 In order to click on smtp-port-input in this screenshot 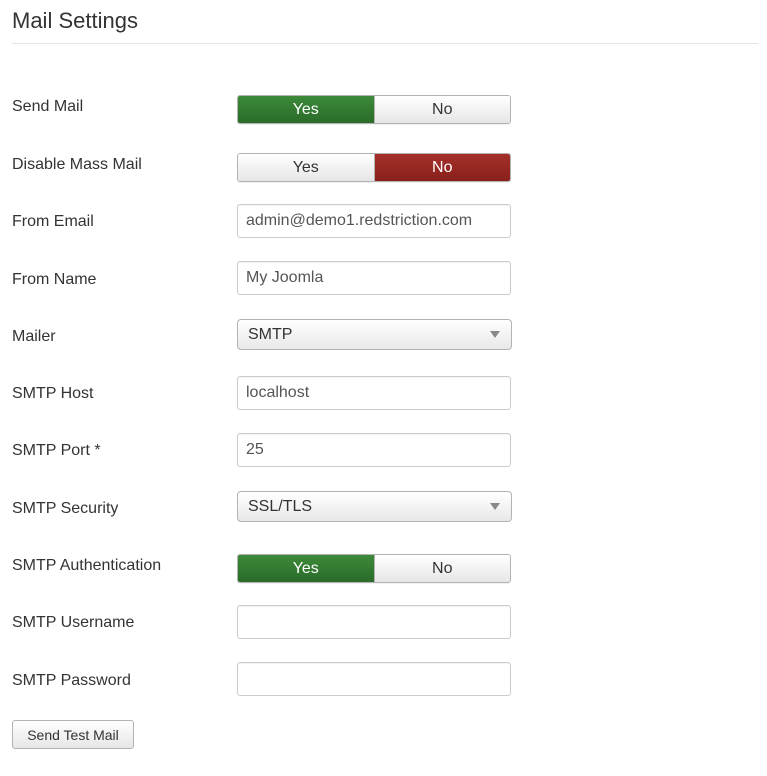, I will do `click(374, 450)`.